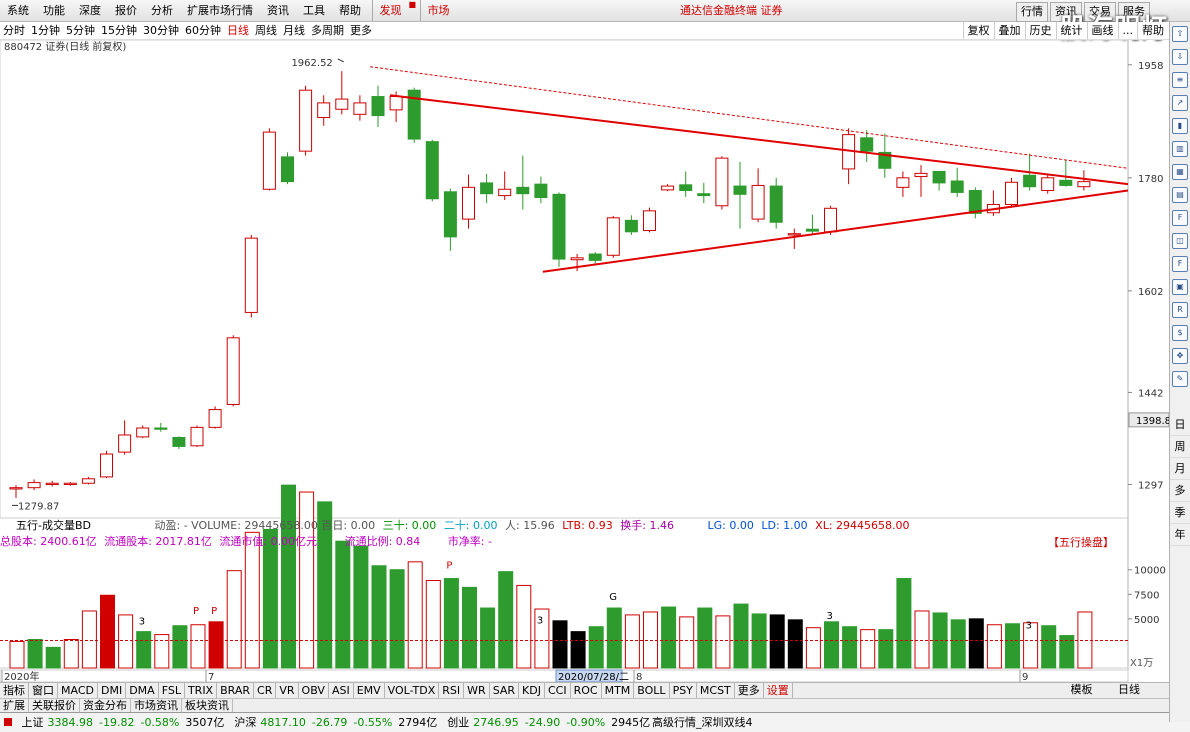  What do you see at coordinates (341, 690) in the screenshot?
I see `tab-11: ASI` at bounding box center [341, 690].